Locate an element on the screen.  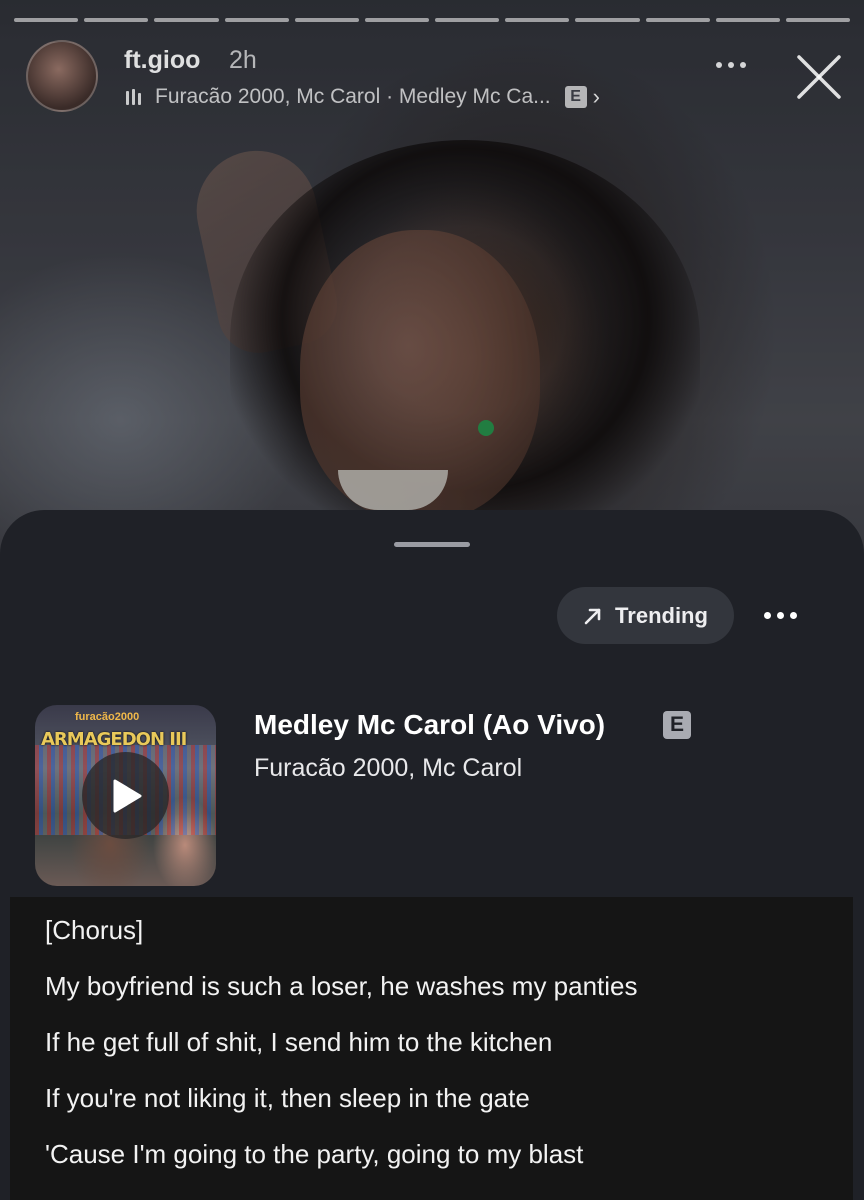
lyrics-line: [Chorus] is located at coordinates (94, 930).